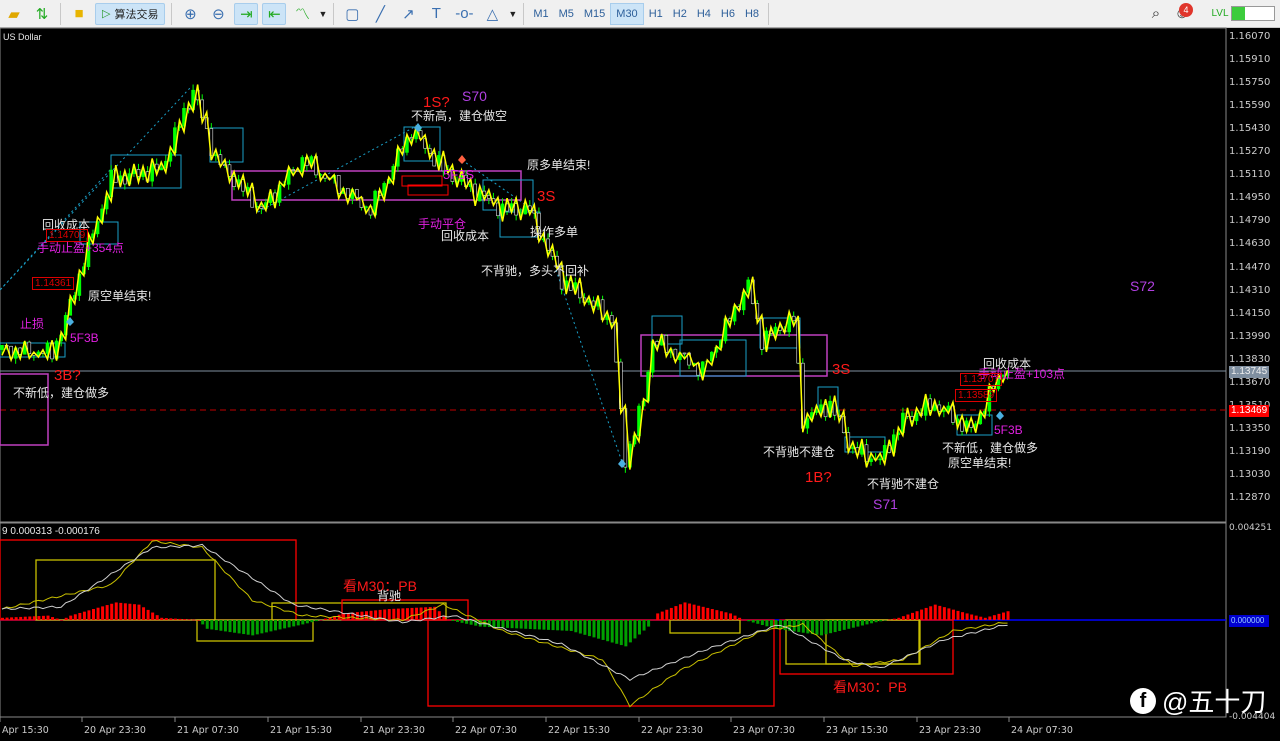  I want to click on indicator-annotation: 背驰, so click(389, 596).